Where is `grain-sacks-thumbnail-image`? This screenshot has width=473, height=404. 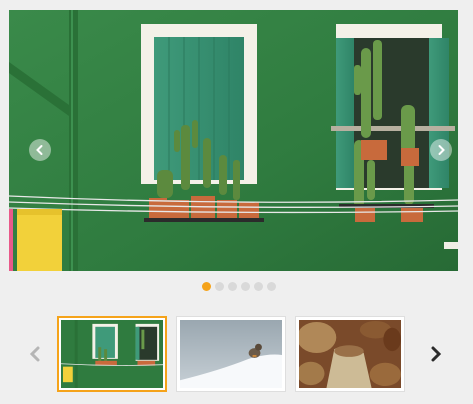
grain-sacks-thumbnail-image is located at coordinates (350, 354).